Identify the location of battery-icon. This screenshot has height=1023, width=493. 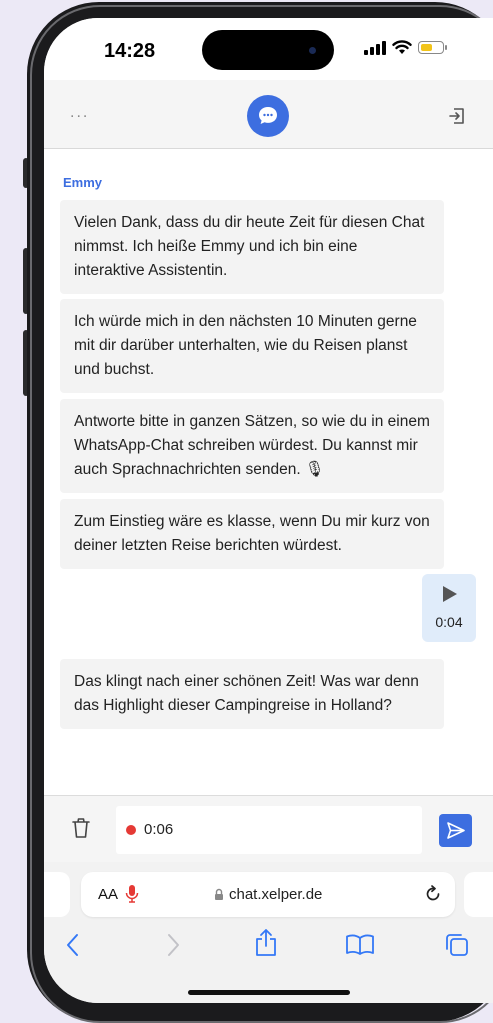
(432, 47).